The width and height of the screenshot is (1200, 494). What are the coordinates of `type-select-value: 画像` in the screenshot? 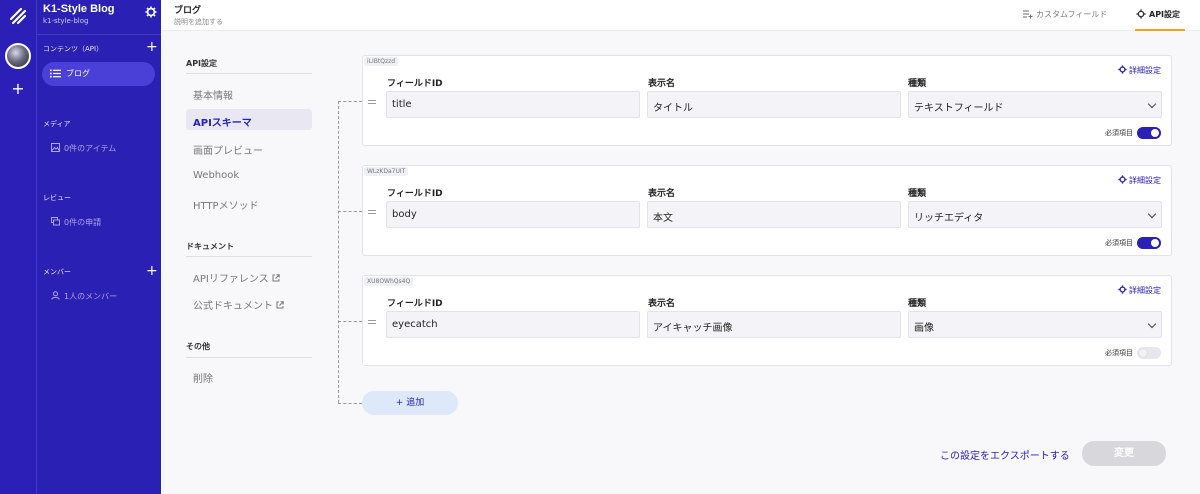 It's located at (924, 328).